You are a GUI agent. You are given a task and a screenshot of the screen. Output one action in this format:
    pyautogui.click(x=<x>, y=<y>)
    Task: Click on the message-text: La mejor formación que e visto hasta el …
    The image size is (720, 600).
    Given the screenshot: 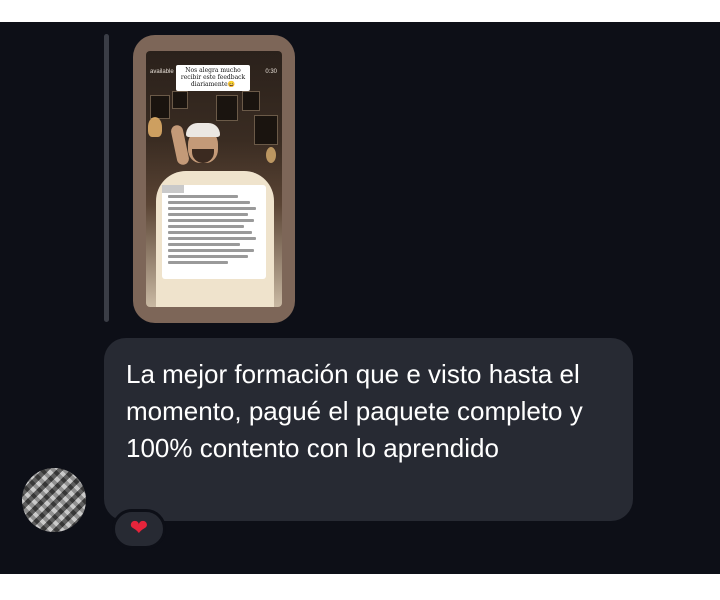 What is the action you would take?
    pyautogui.click(x=354, y=411)
    